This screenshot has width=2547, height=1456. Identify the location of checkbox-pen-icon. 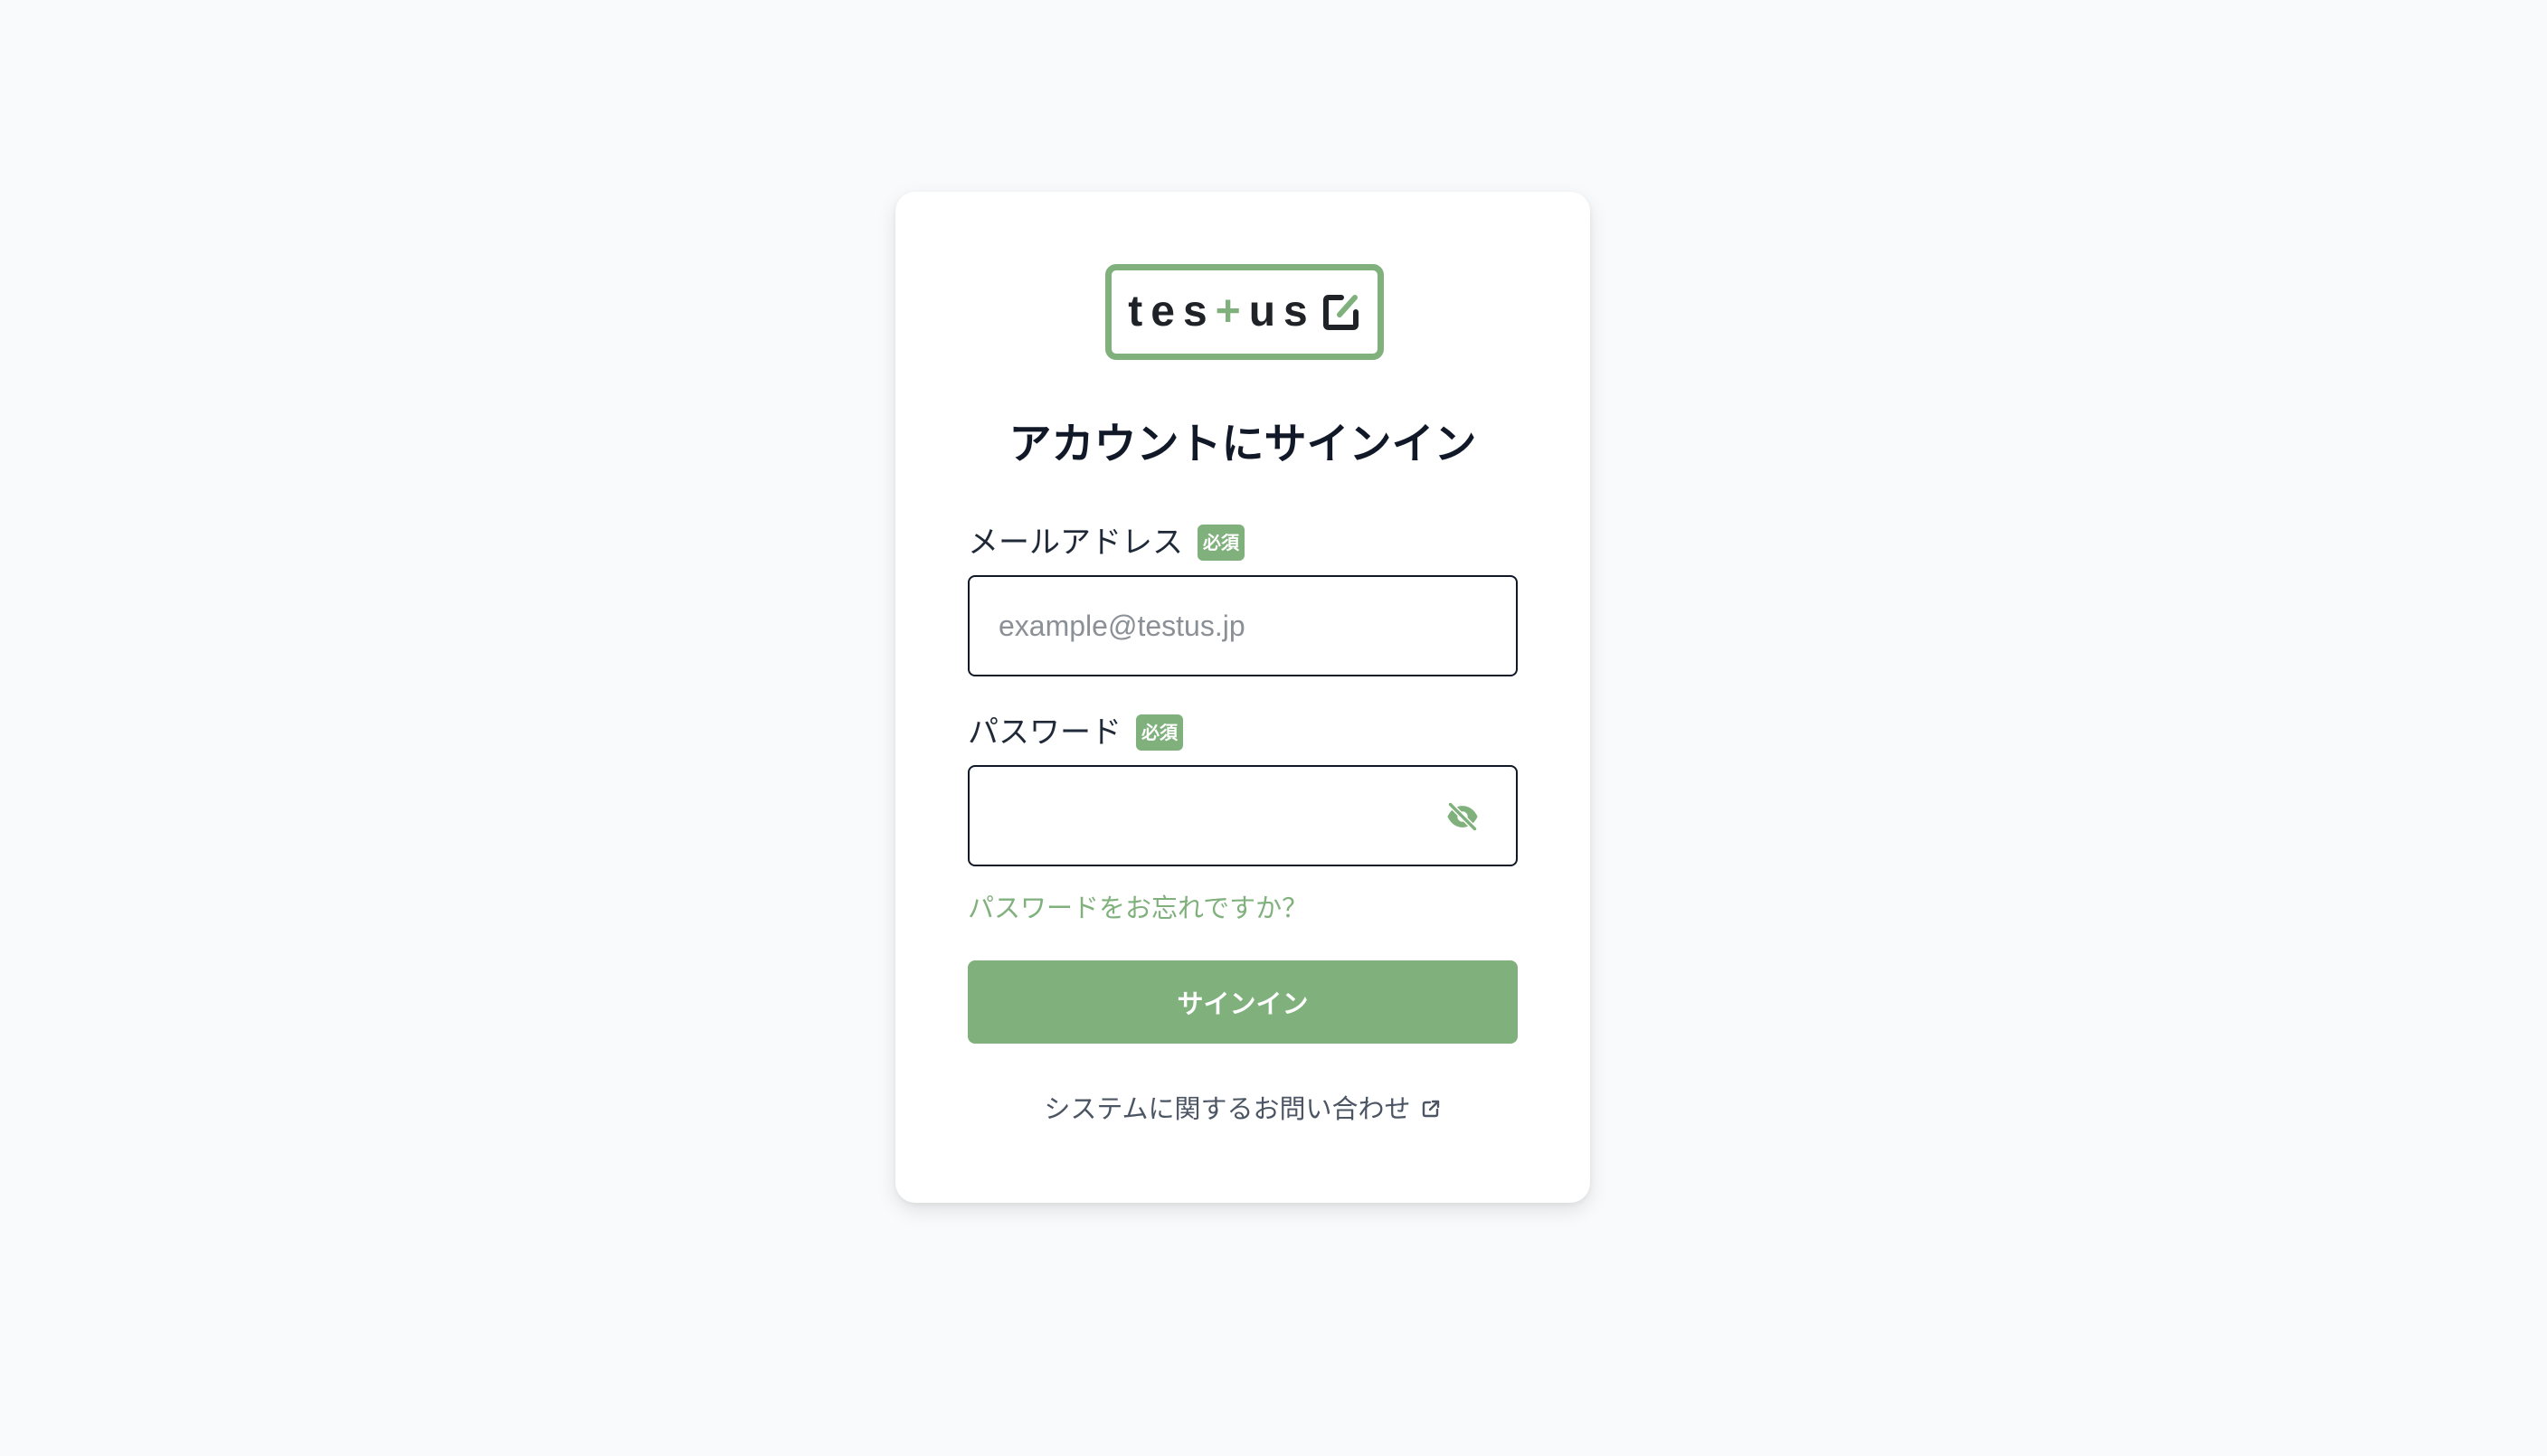
(1340, 312).